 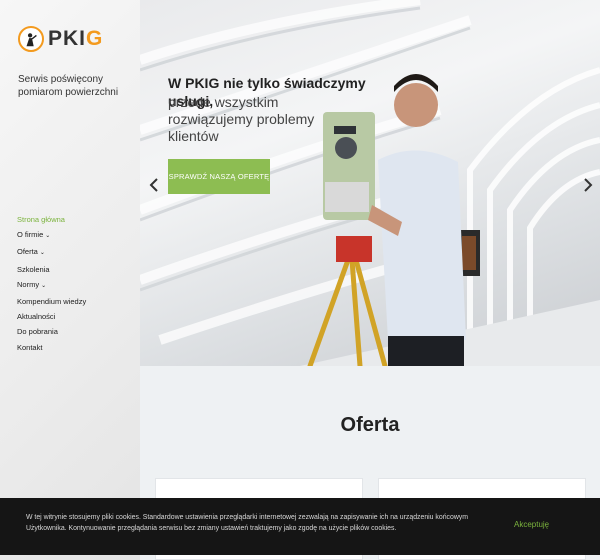 I want to click on nav-item: Strona główna, so click(x=51, y=219).